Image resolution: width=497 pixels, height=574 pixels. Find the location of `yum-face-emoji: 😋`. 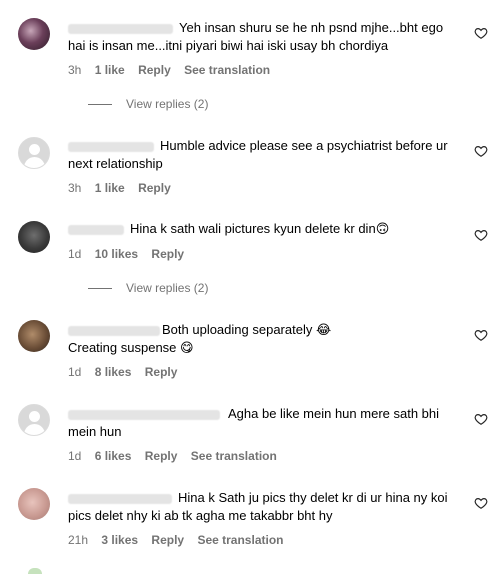

yum-face-emoji: 😋 is located at coordinates (187, 347).